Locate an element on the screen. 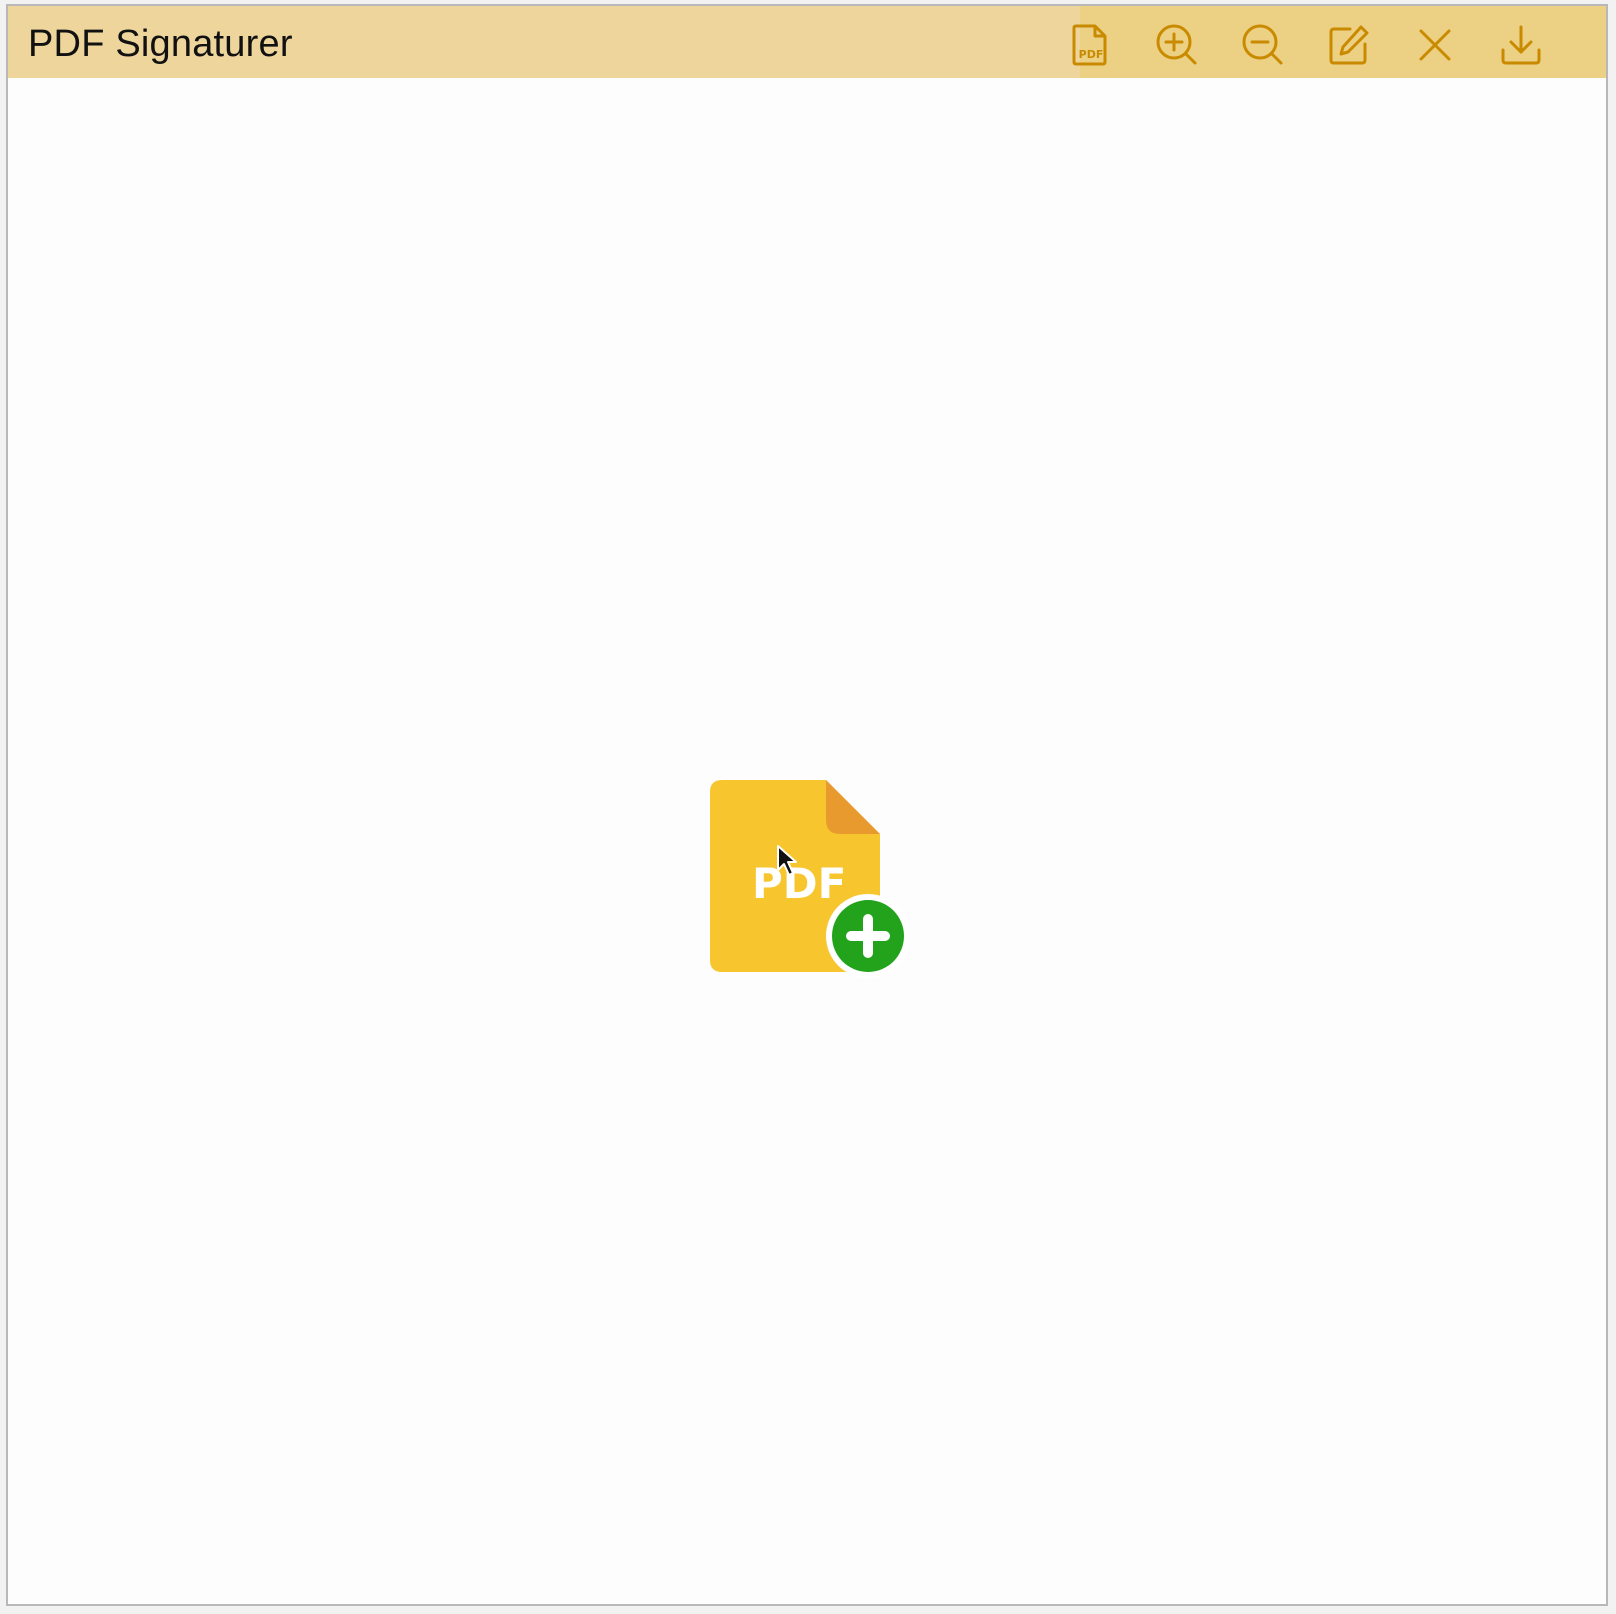 The width and height of the screenshot is (1616, 1614). zoom-in-icon is located at coordinates (1176, 44).